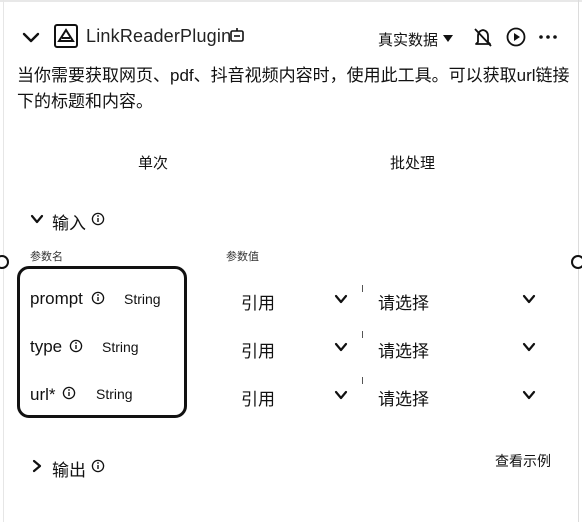  Describe the element at coordinates (576, 262) in the screenshot. I see `output-port-handle` at that location.